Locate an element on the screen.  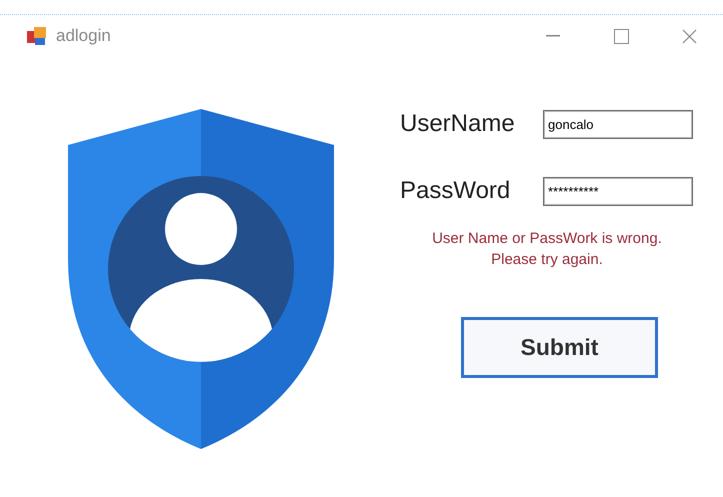
minimize-icon is located at coordinates (553, 36).